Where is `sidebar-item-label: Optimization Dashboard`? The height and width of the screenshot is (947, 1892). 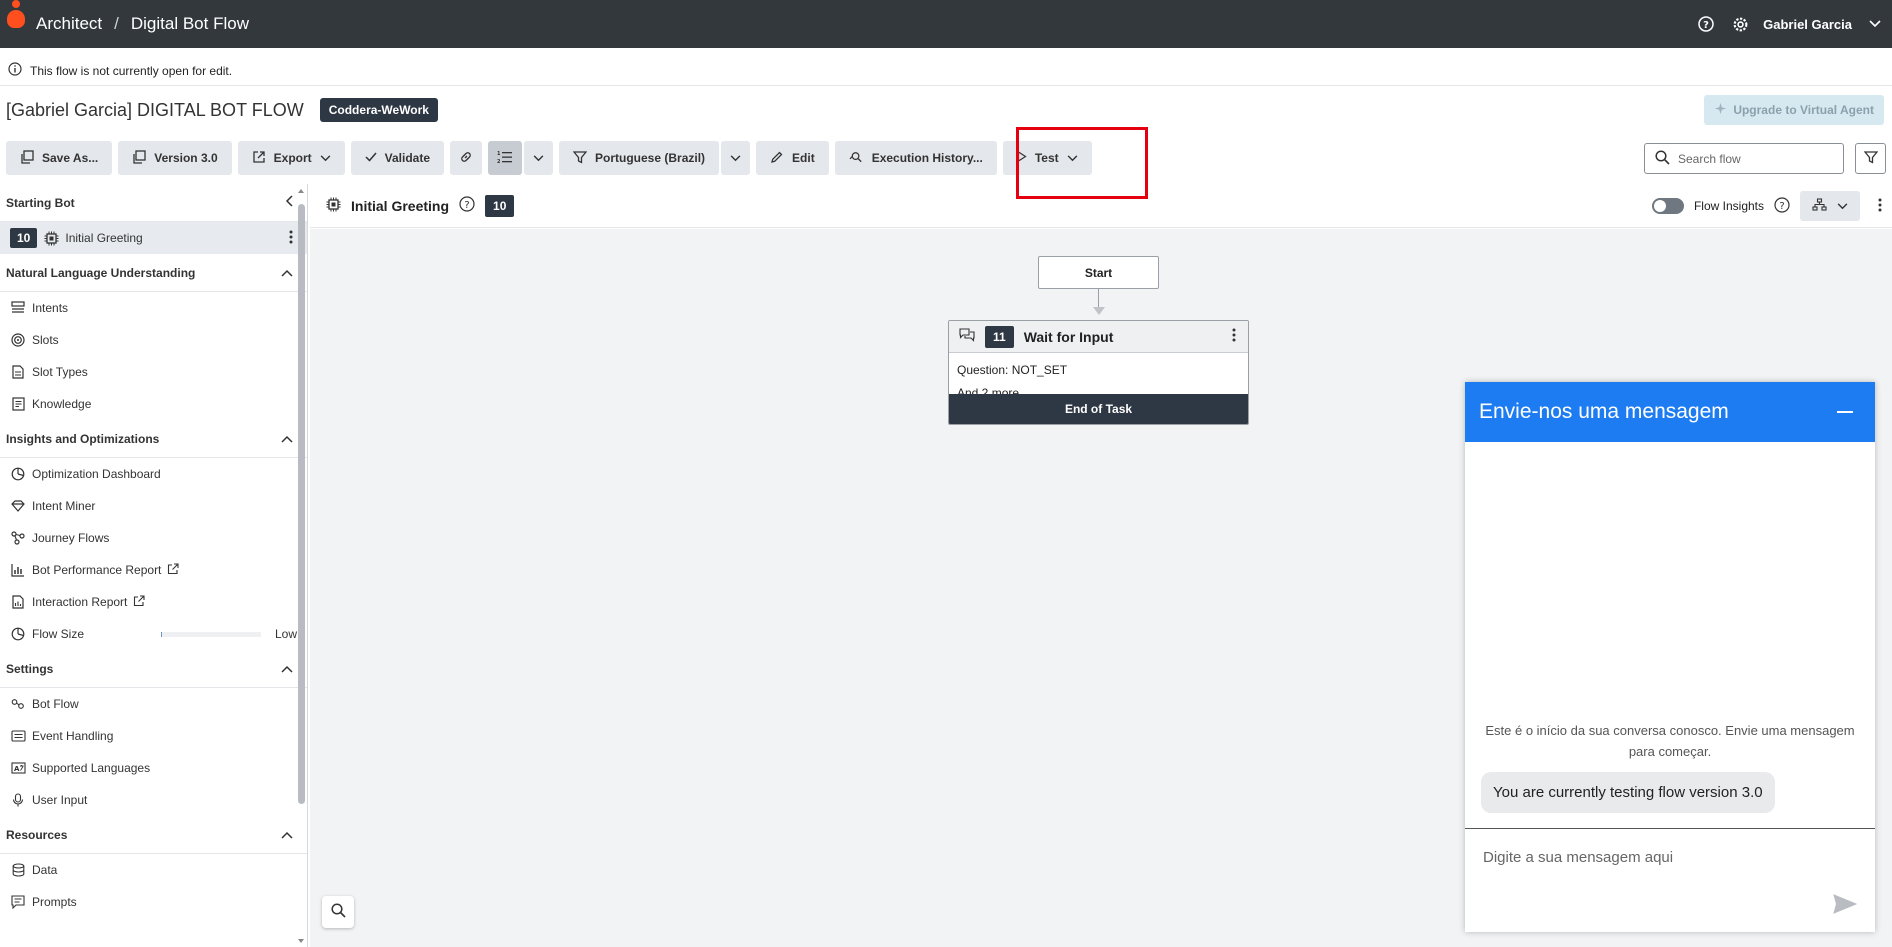
sidebar-item-label: Optimization Dashboard is located at coordinates (96, 474).